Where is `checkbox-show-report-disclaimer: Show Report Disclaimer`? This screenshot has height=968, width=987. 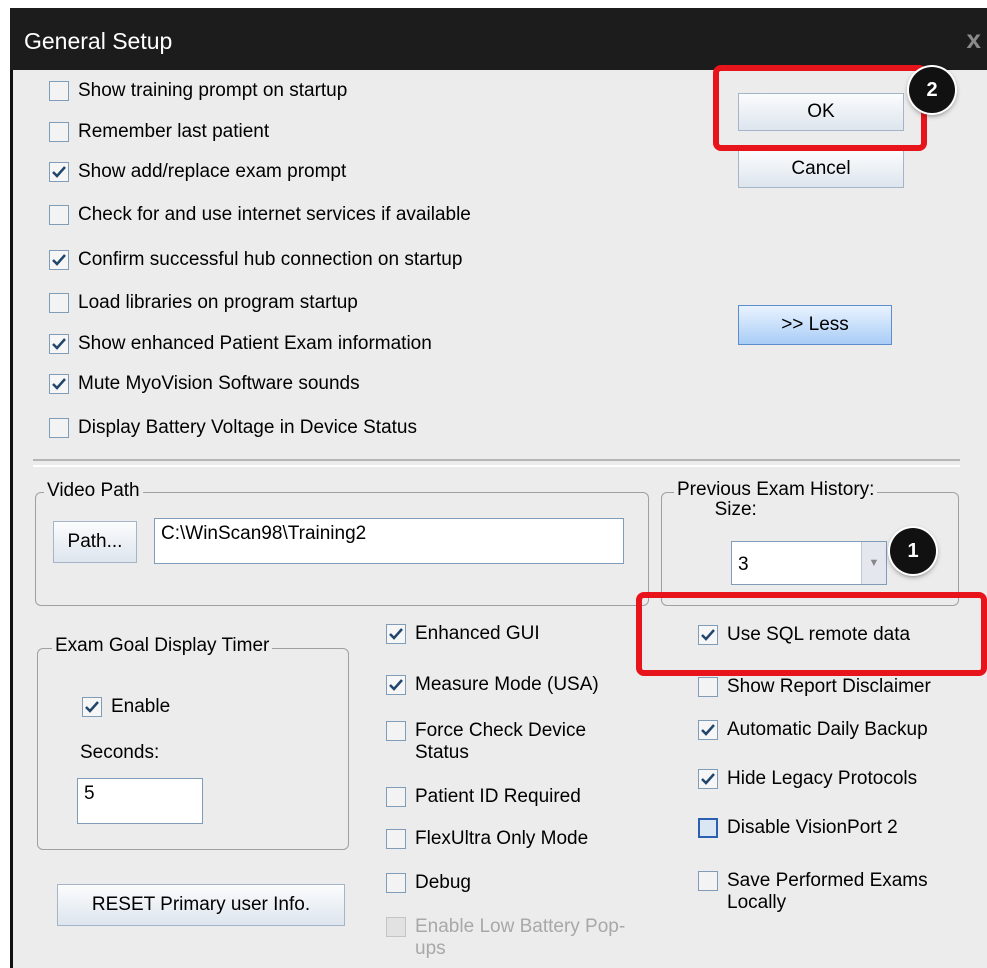
checkbox-show-report-disclaimer: Show Report Disclaimer is located at coordinates (838, 687).